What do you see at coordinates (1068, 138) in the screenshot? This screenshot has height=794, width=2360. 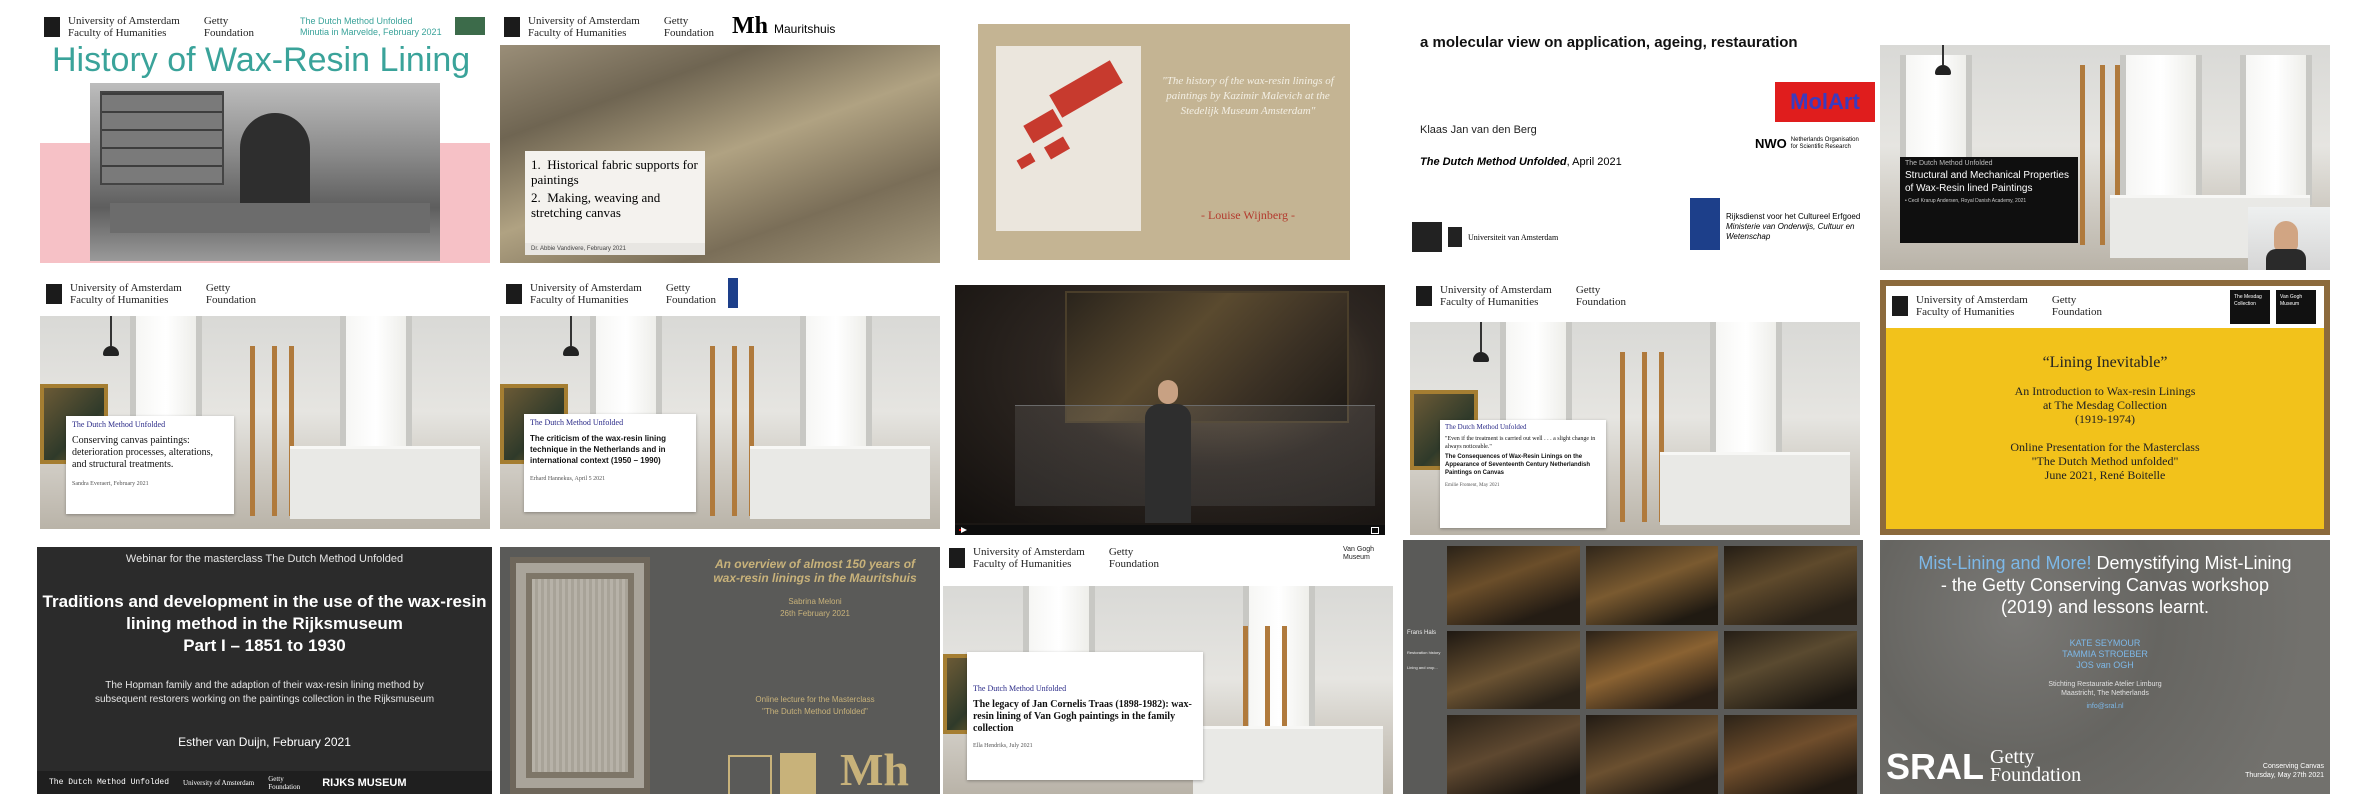 I see `malevich-painting` at bounding box center [1068, 138].